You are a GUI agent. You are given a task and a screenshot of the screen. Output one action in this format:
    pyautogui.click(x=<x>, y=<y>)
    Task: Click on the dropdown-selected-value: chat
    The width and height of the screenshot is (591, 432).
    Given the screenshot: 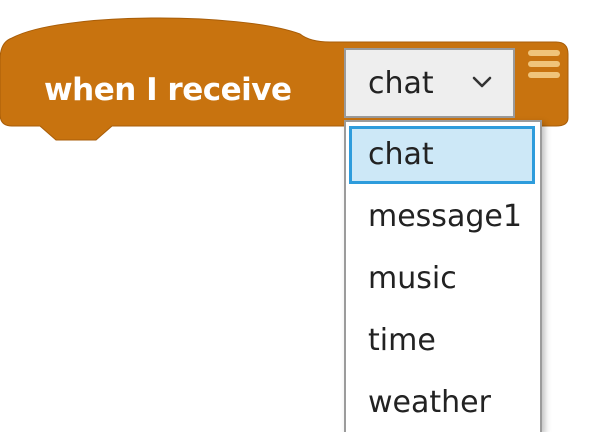 What is the action you would take?
    pyautogui.click(x=401, y=83)
    